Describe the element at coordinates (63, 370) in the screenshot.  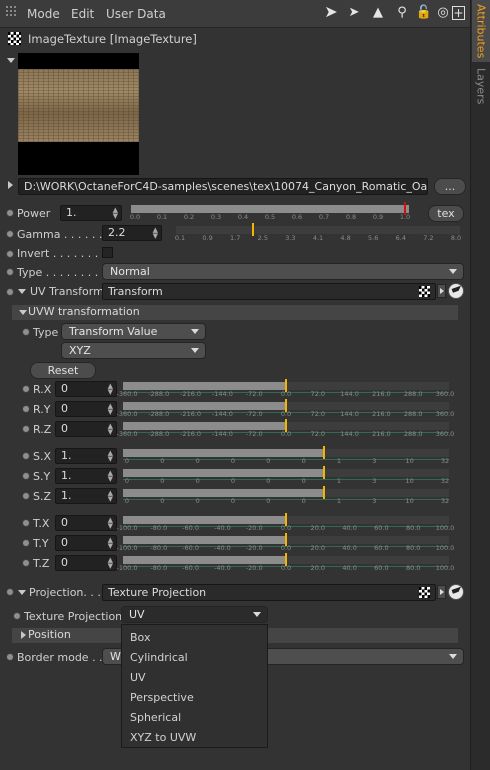
I see `reset-button: Reset` at that location.